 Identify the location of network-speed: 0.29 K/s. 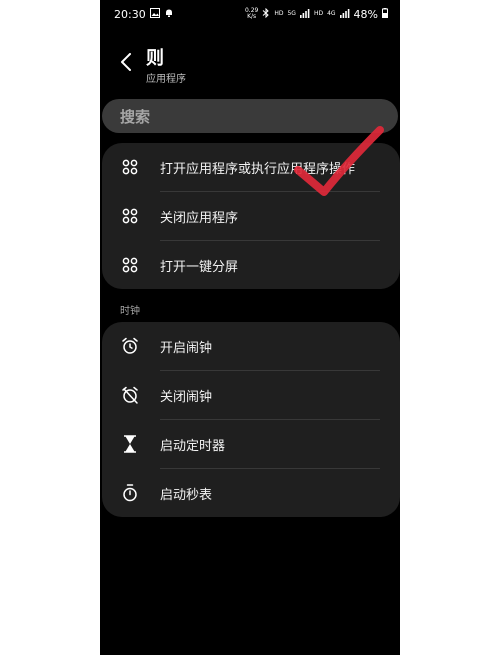
(251, 14).